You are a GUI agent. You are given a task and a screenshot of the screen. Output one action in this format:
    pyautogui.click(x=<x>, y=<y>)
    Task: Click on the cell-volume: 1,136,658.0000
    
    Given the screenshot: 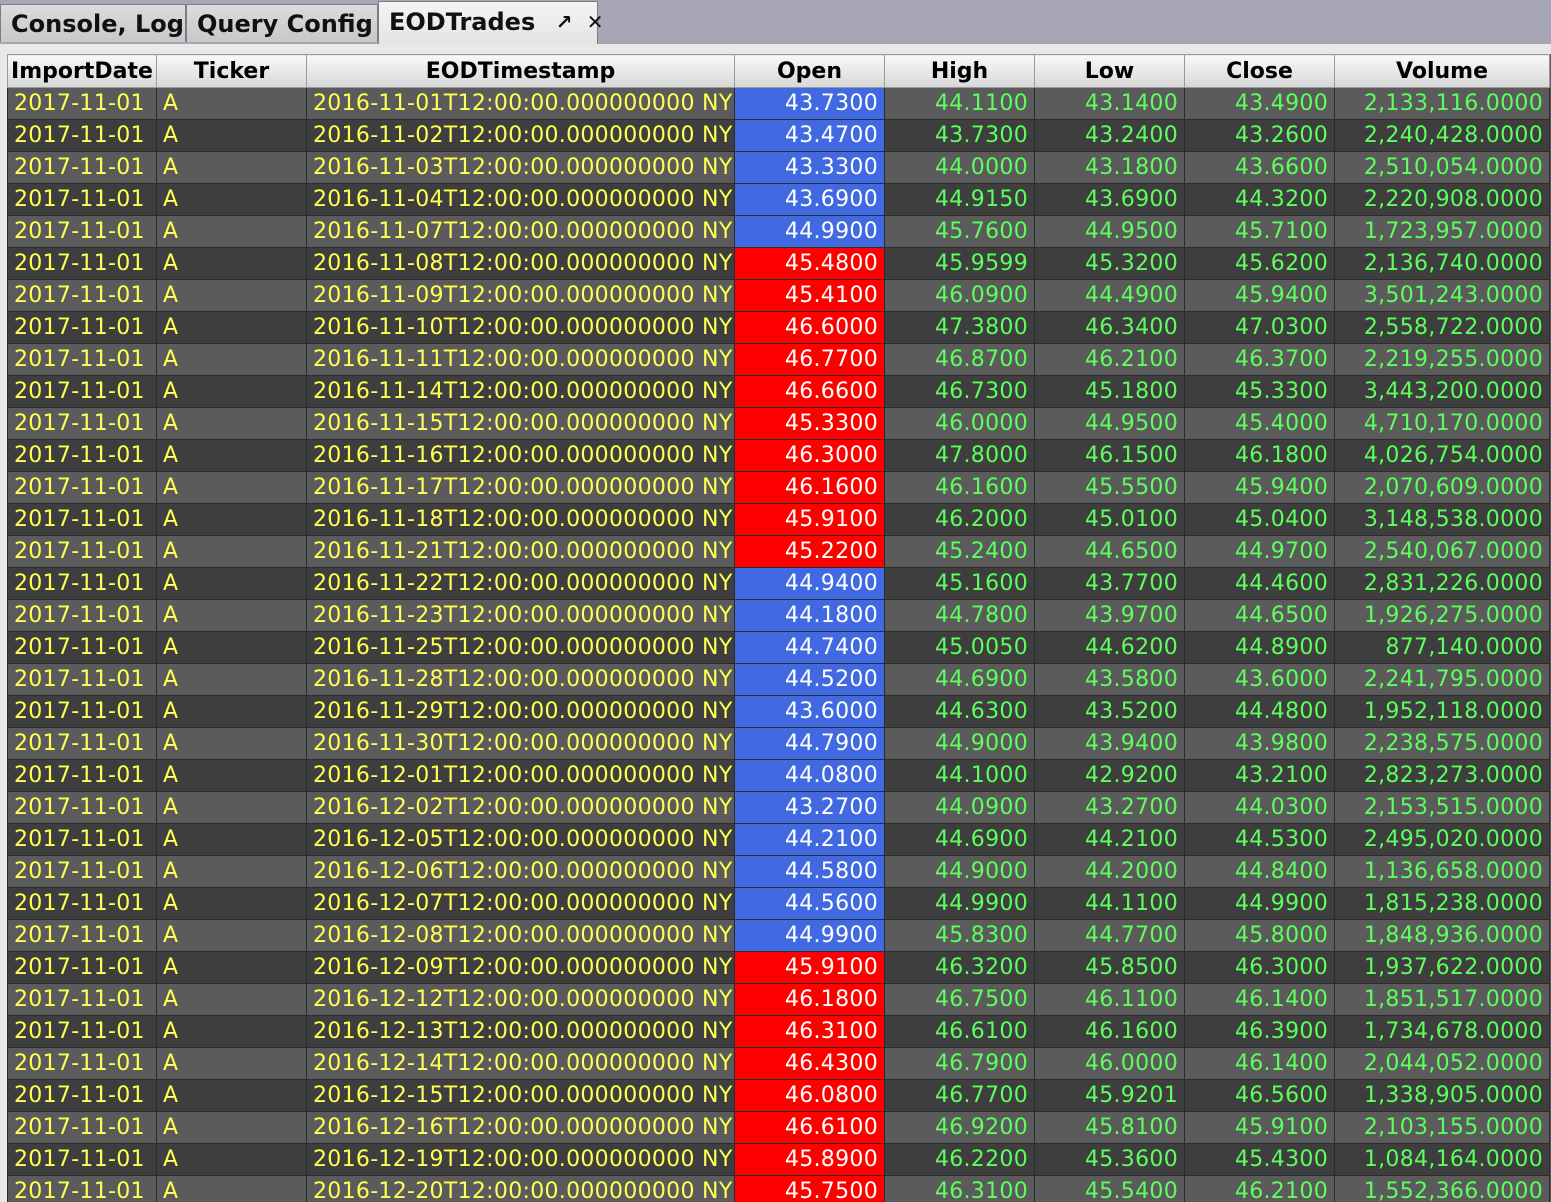 What is the action you would take?
    pyautogui.click(x=1442, y=871)
    